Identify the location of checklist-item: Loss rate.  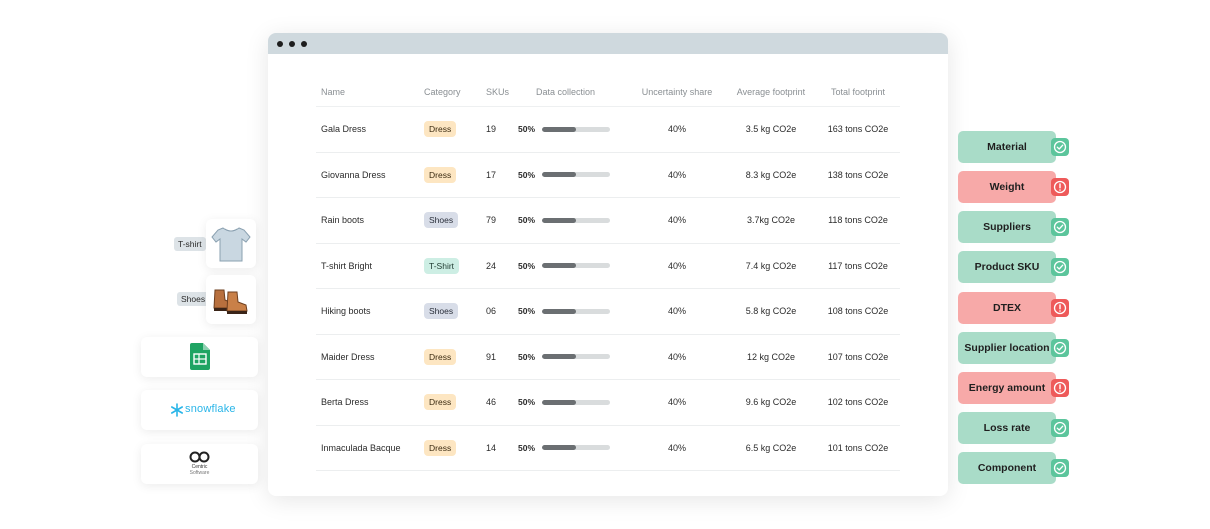
(1007, 428).